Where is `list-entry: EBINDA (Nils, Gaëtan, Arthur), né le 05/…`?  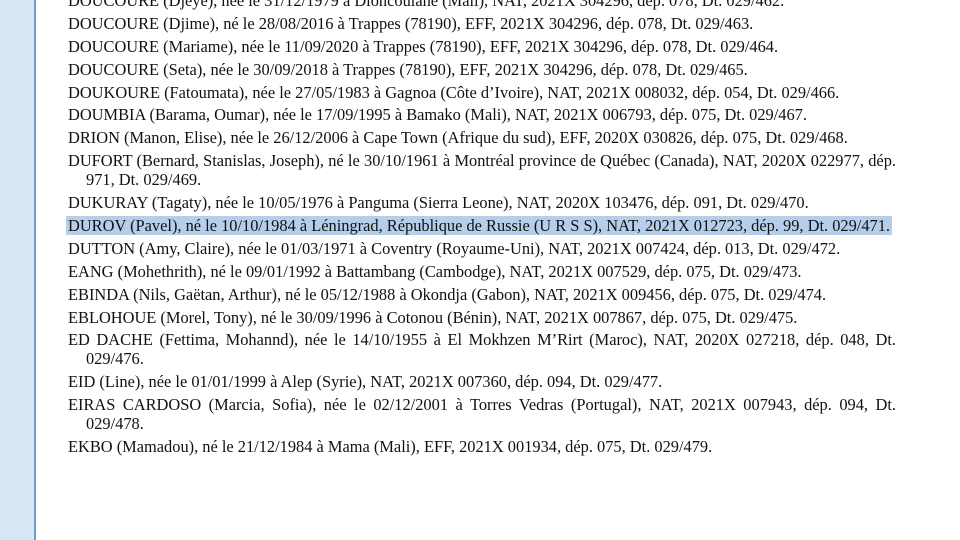 list-entry: EBINDA (Nils, Gaëtan, Arthur), né le 05/… is located at coordinates (482, 294).